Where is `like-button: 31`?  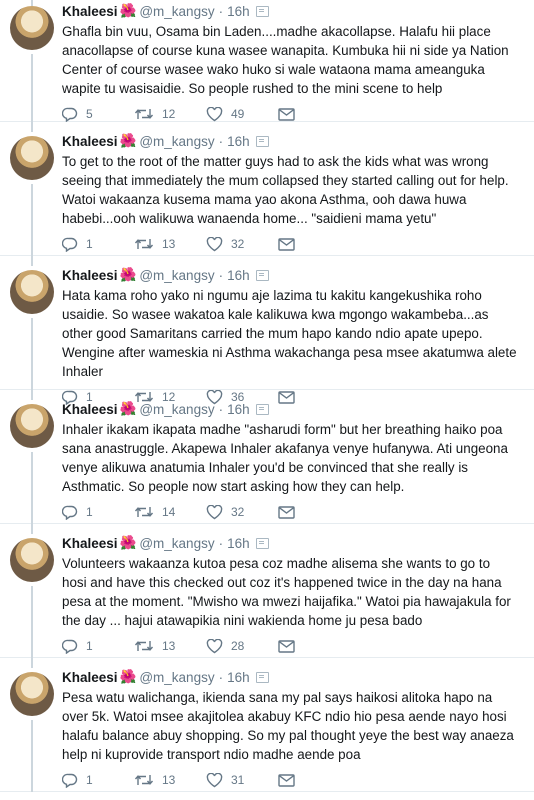
like-button: 31 is located at coordinates (242, 780).